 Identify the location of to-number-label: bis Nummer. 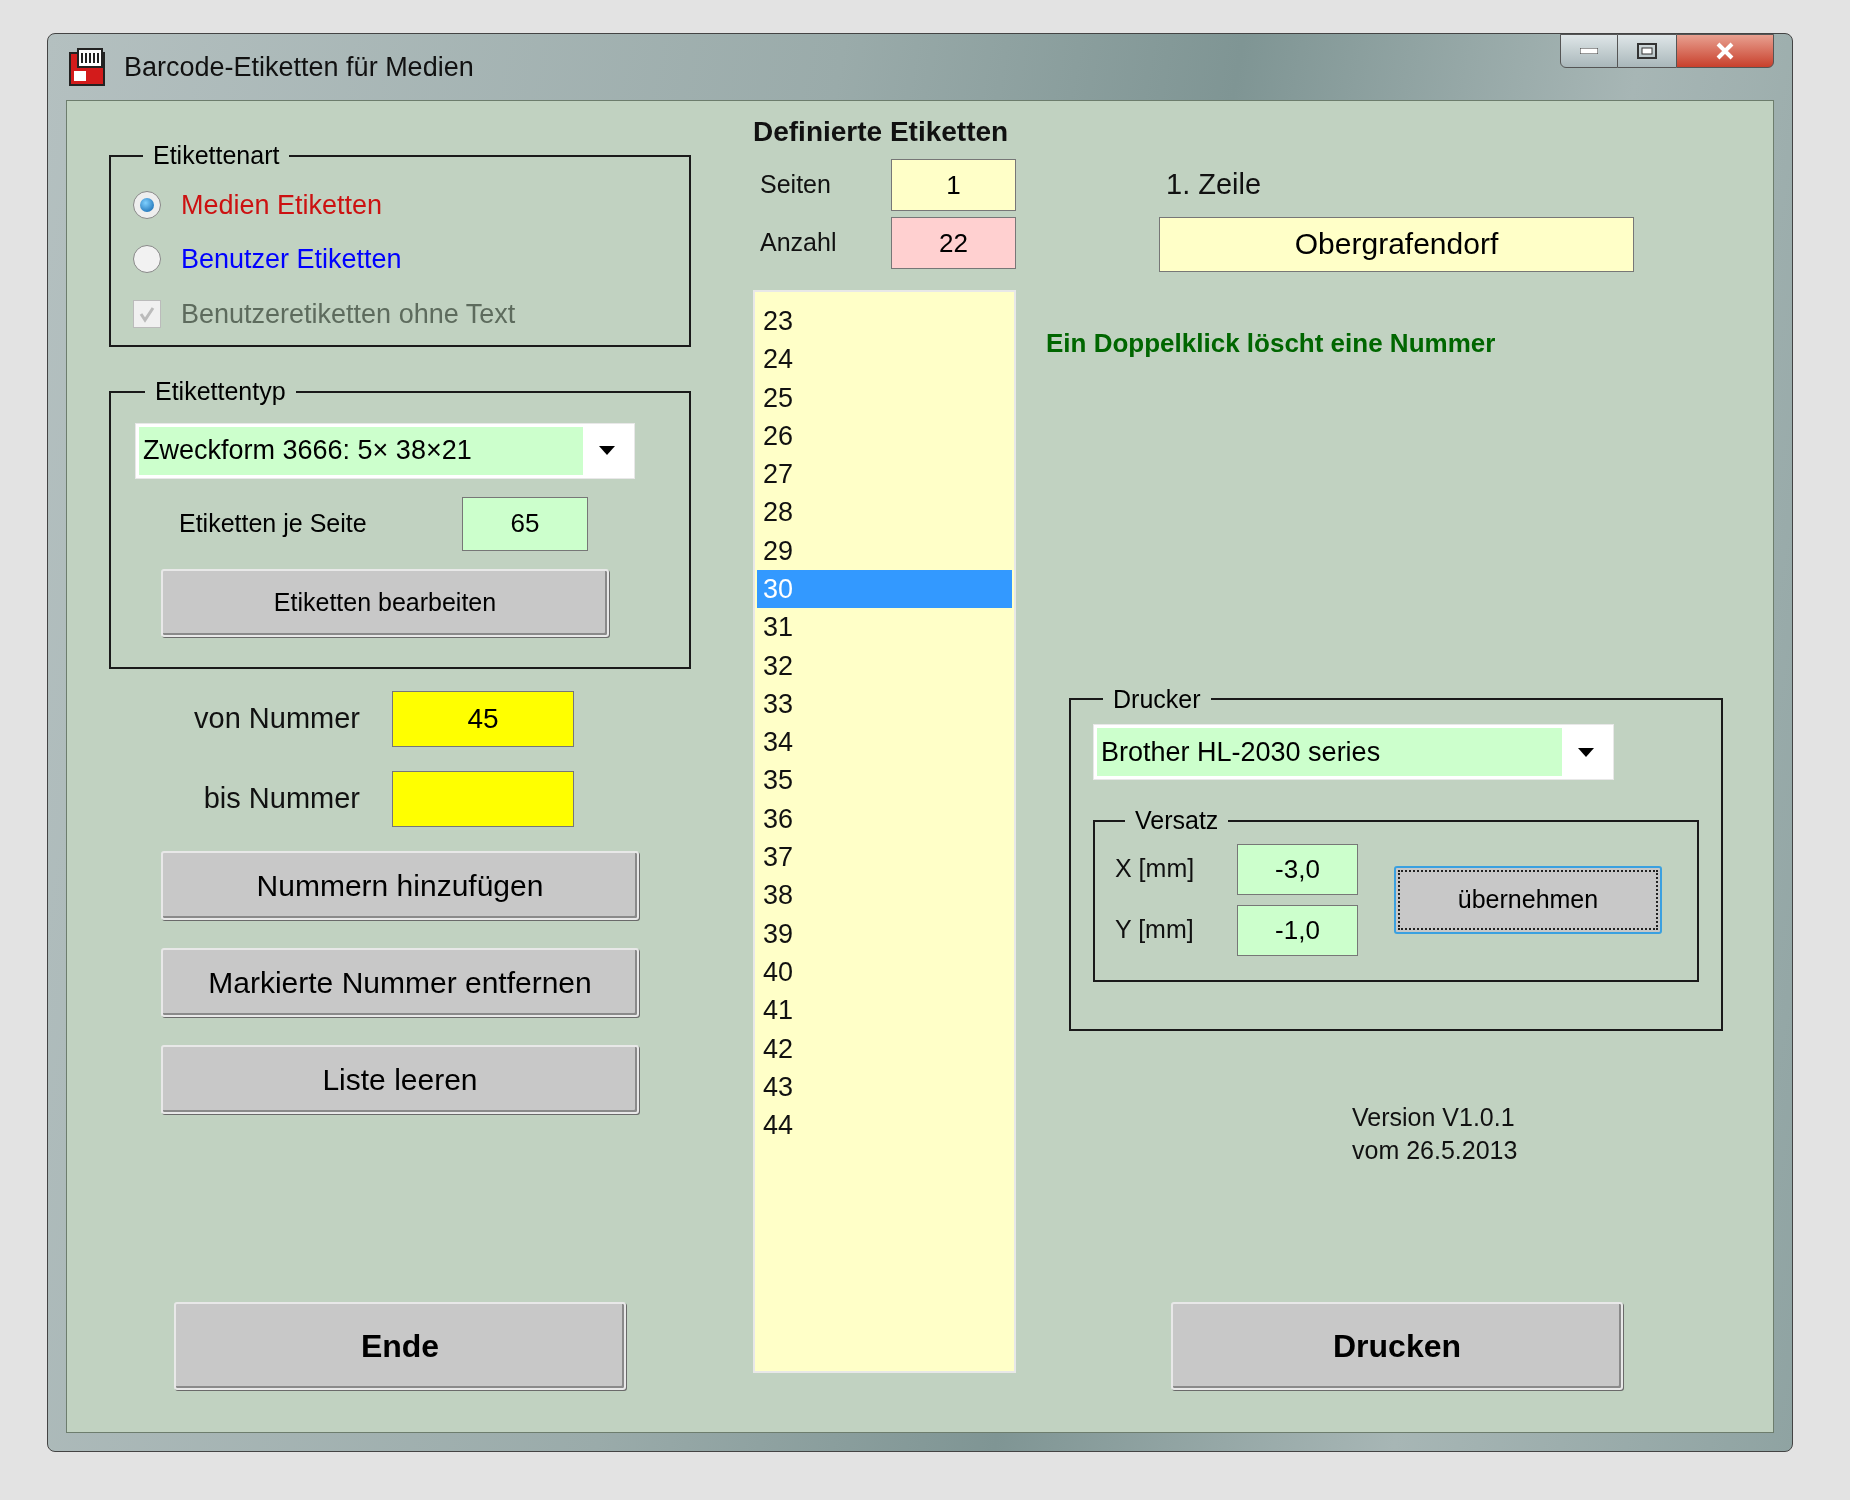
(281, 799).